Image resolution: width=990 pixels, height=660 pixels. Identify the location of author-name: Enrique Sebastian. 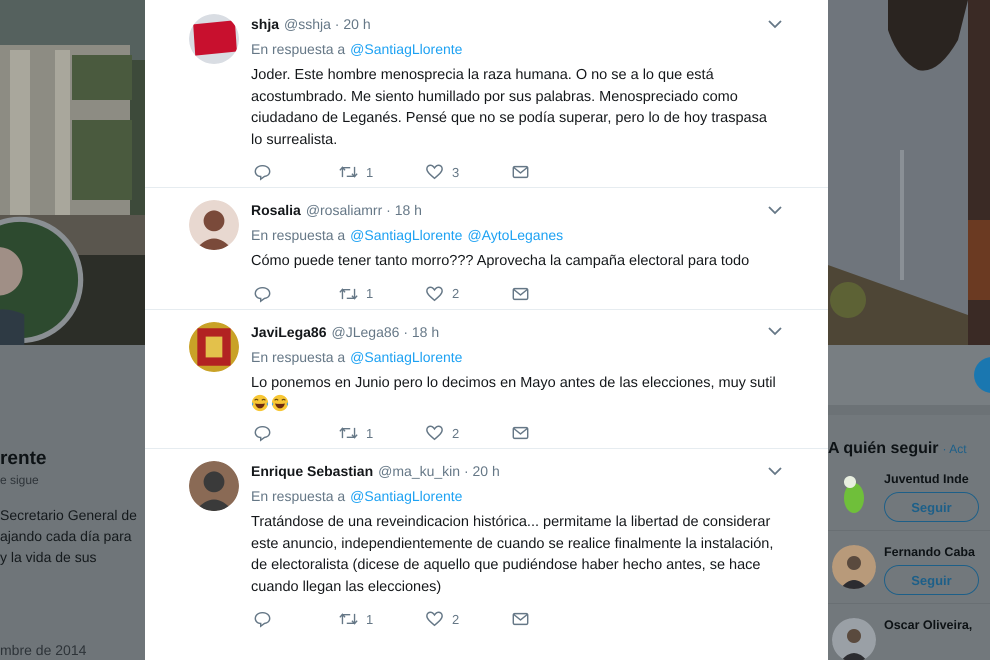
(312, 471).